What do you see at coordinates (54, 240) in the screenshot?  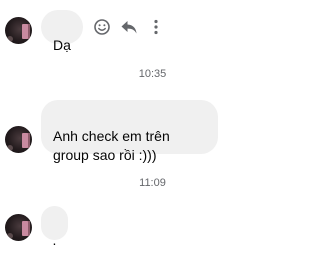 I see `message-text: .` at bounding box center [54, 240].